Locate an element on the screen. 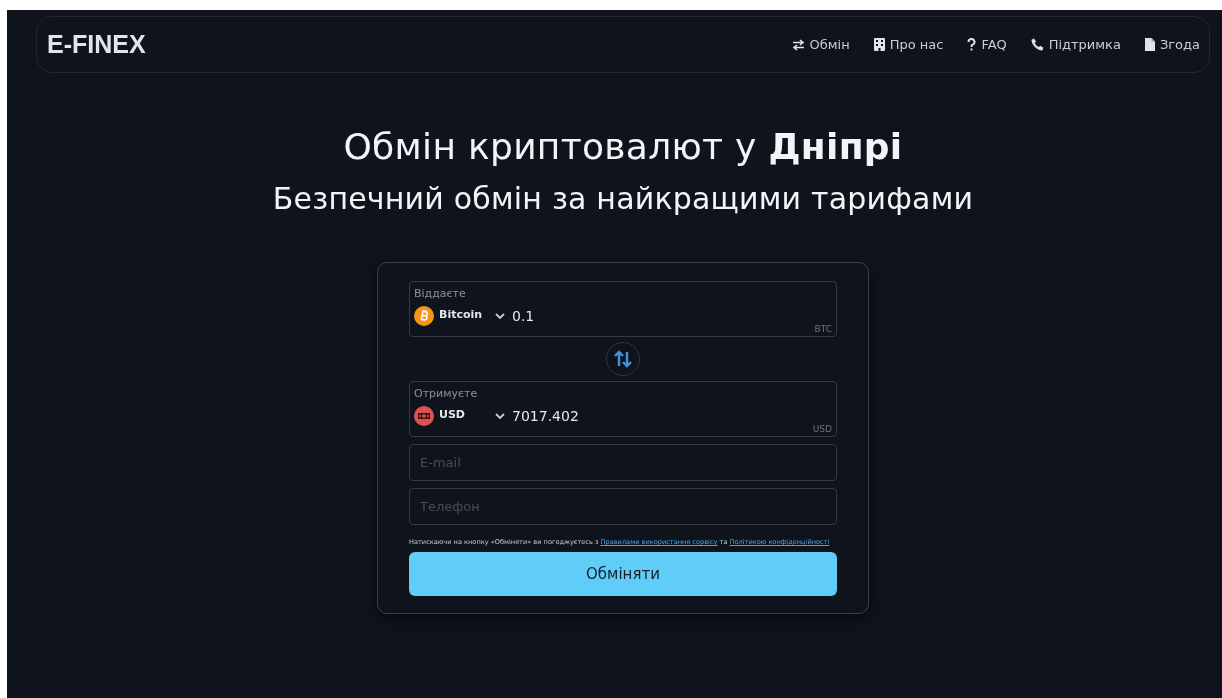 The height and width of the screenshot is (698, 1222). logo: E-FINEX is located at coordinates (96, 44).